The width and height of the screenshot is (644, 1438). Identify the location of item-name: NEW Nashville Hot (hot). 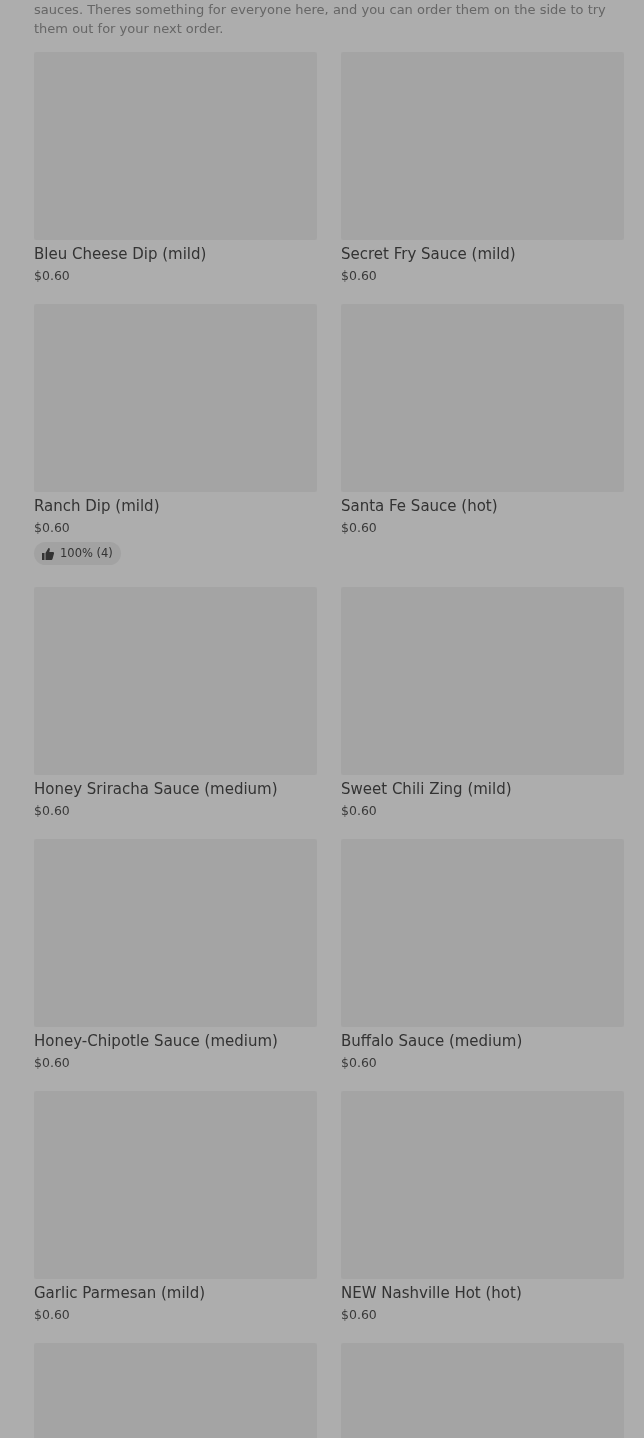
(482, 1292).